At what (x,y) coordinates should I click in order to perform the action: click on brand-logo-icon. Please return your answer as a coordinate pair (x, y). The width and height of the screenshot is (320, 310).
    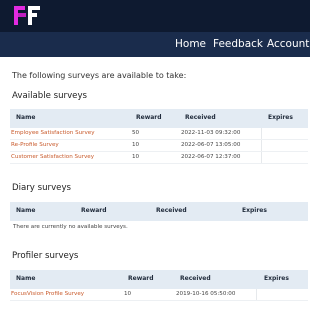
    Looking at the image, I should click on (28, 15).